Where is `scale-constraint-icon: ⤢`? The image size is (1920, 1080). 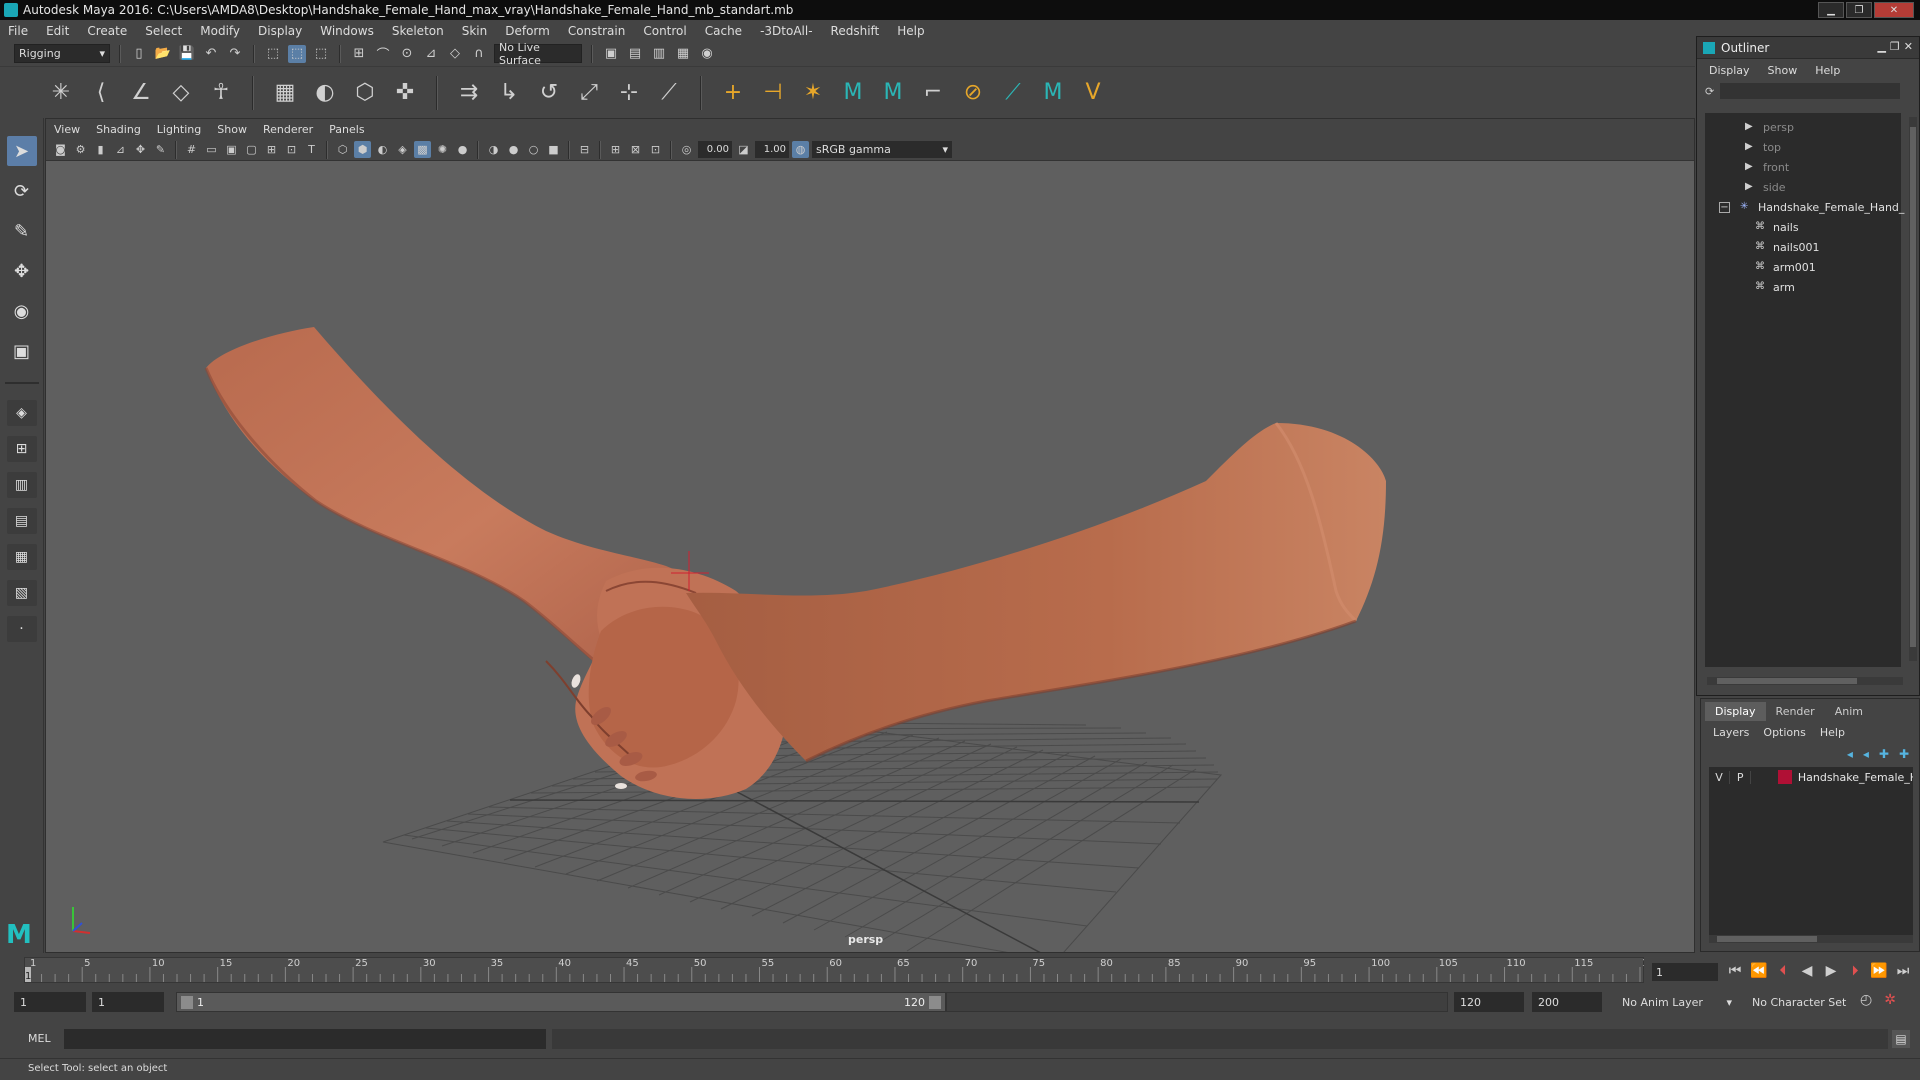 scale-constraint-icon: ⤢ is located at coordinates (589, 93).